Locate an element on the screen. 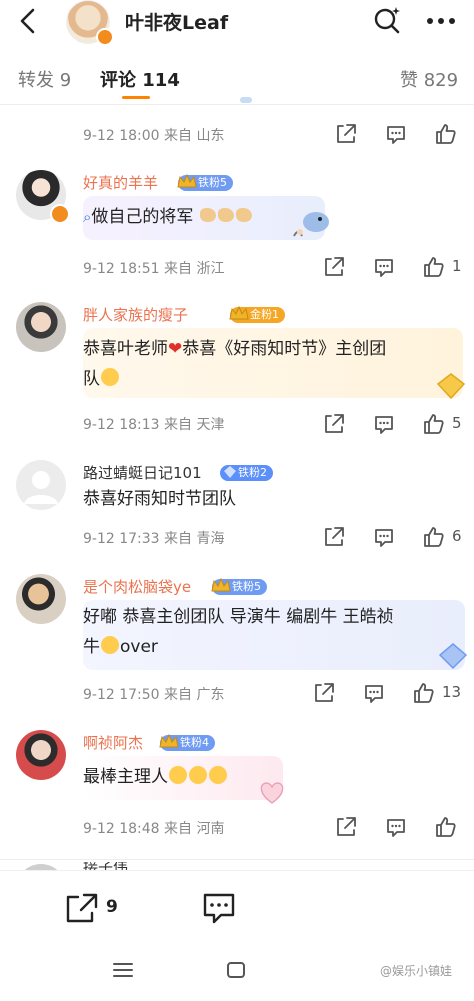  search-sparkle-icon is located at coordinates (387, 20).